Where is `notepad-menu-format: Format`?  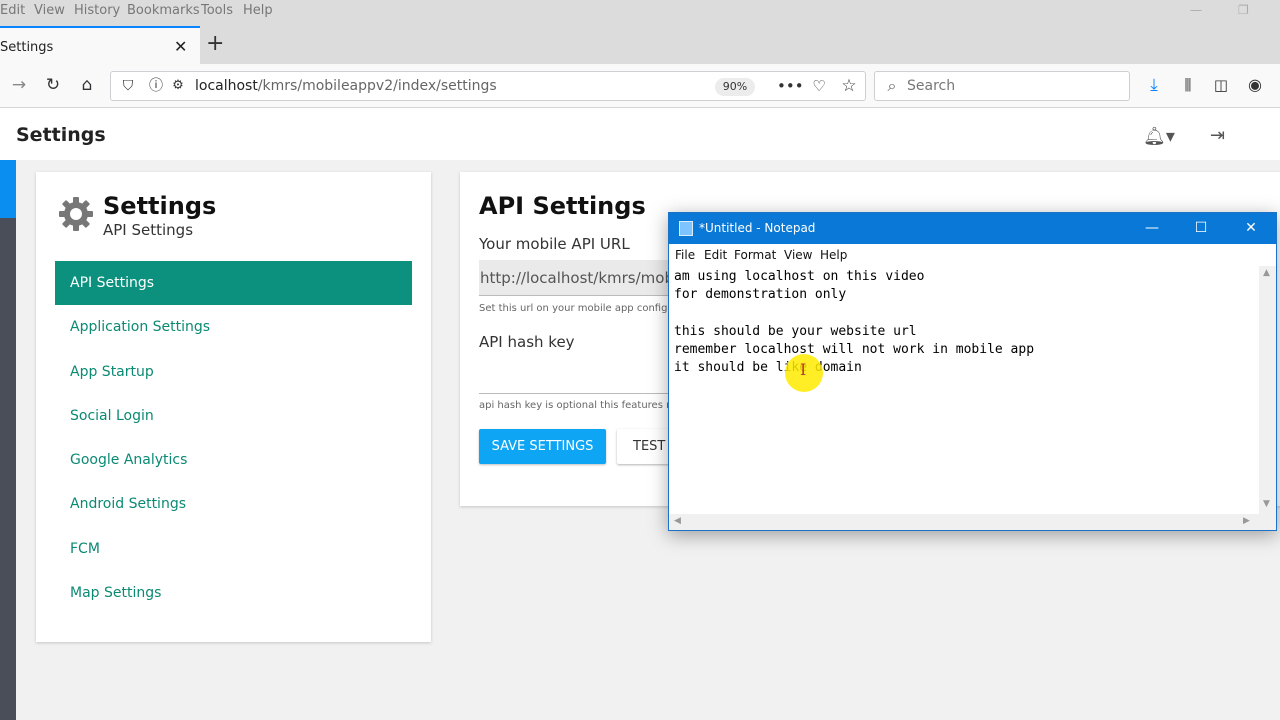
notepad-menu-format: Format is located at coordinates (755, 255).